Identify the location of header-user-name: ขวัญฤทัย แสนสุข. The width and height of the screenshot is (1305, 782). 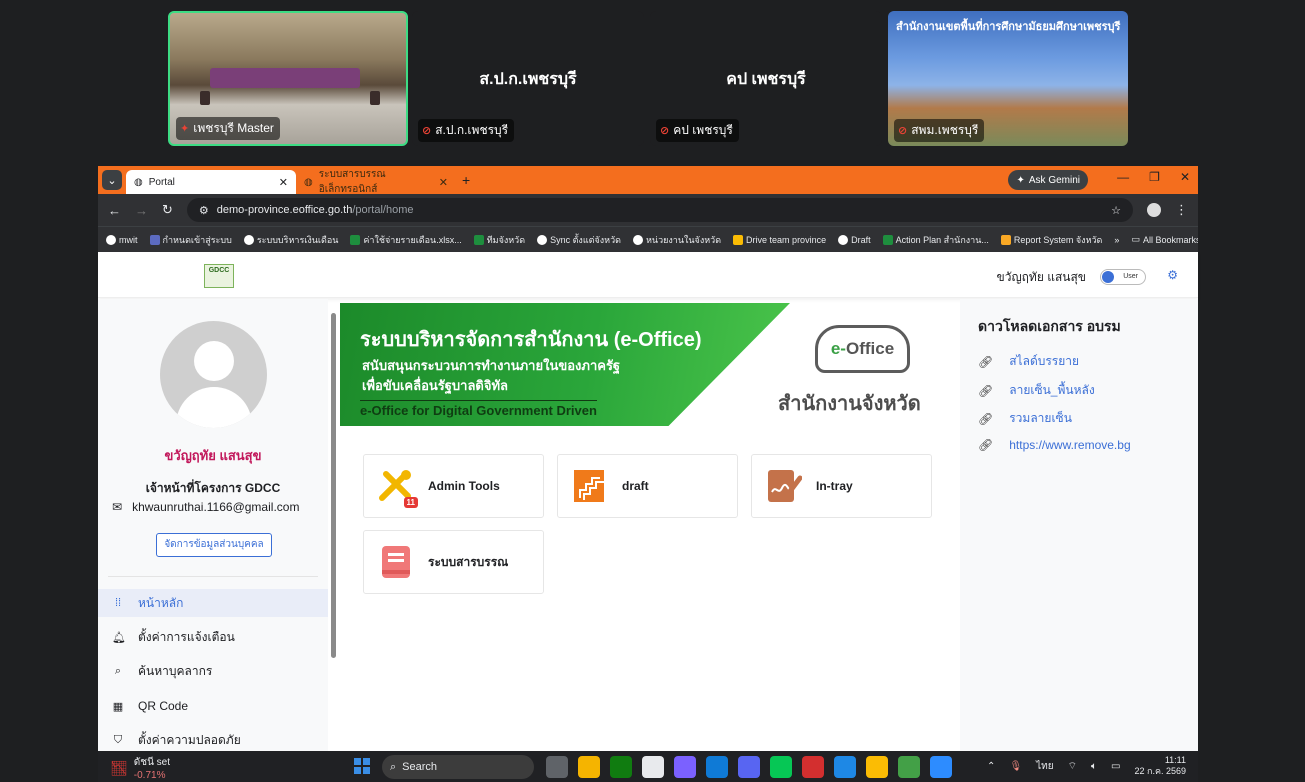
(1042, 277).